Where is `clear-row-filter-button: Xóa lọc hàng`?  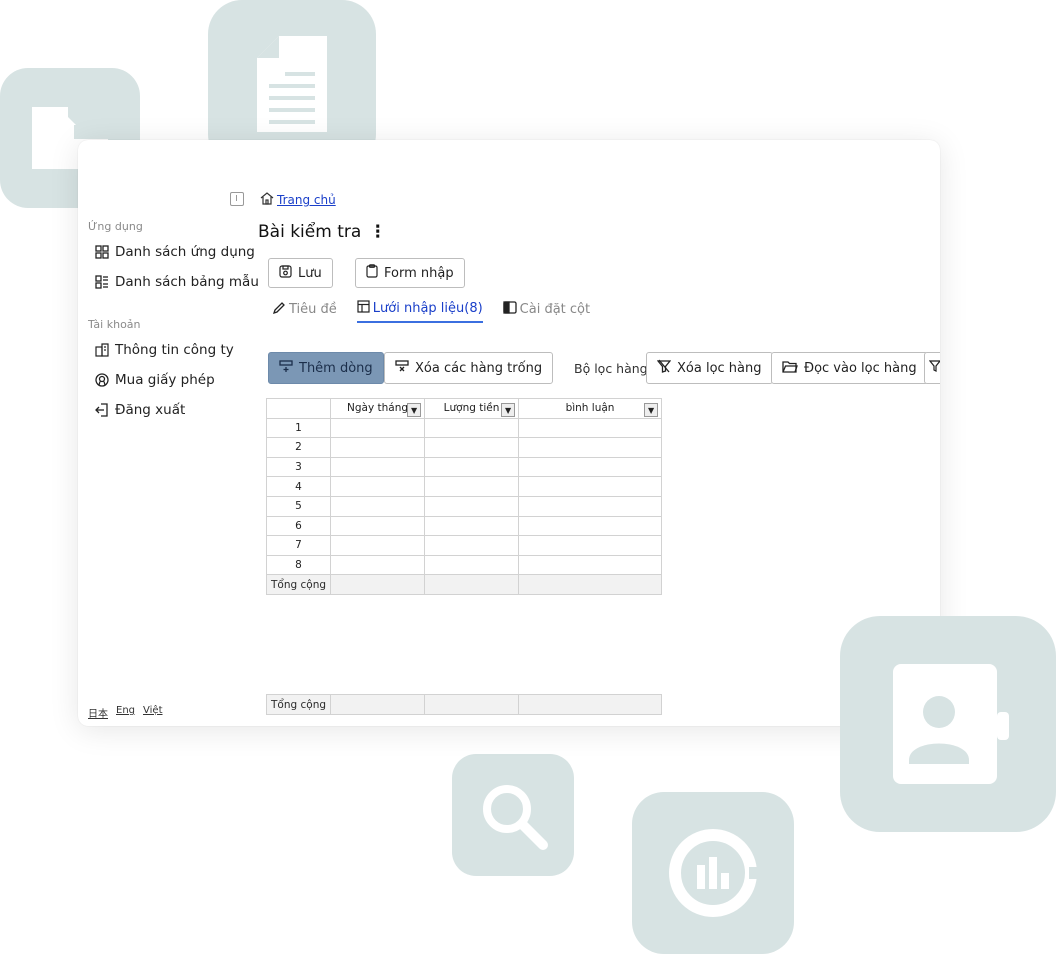 clear-row-filter-button: Xóa lọc hàng is located at coordinates (709, 368).